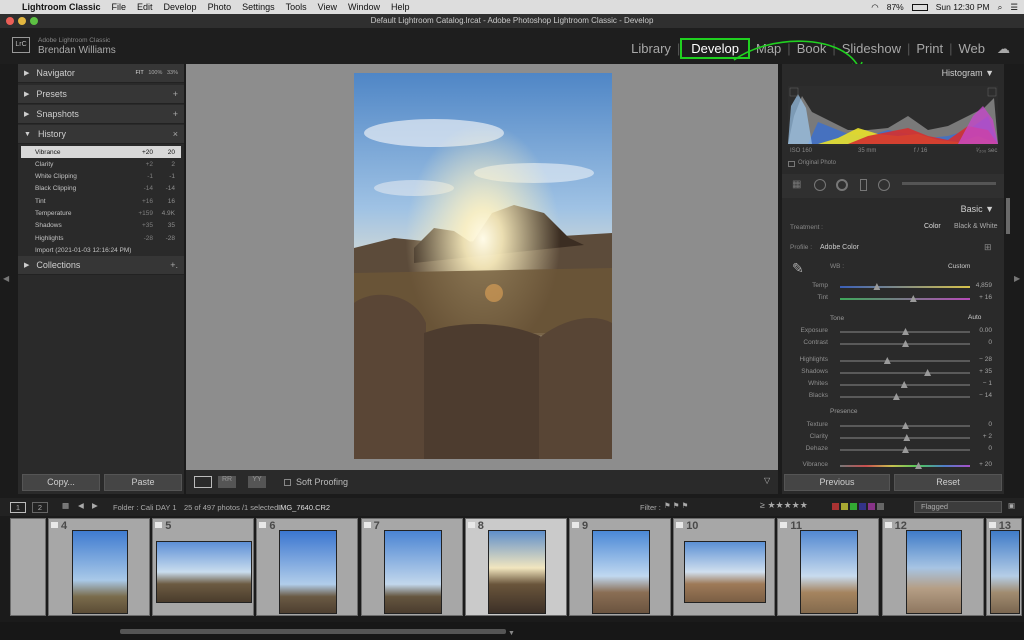  Describe the element at coordinates (895, 7) in the screenshot. I see `battery-level: 87%` at that location.